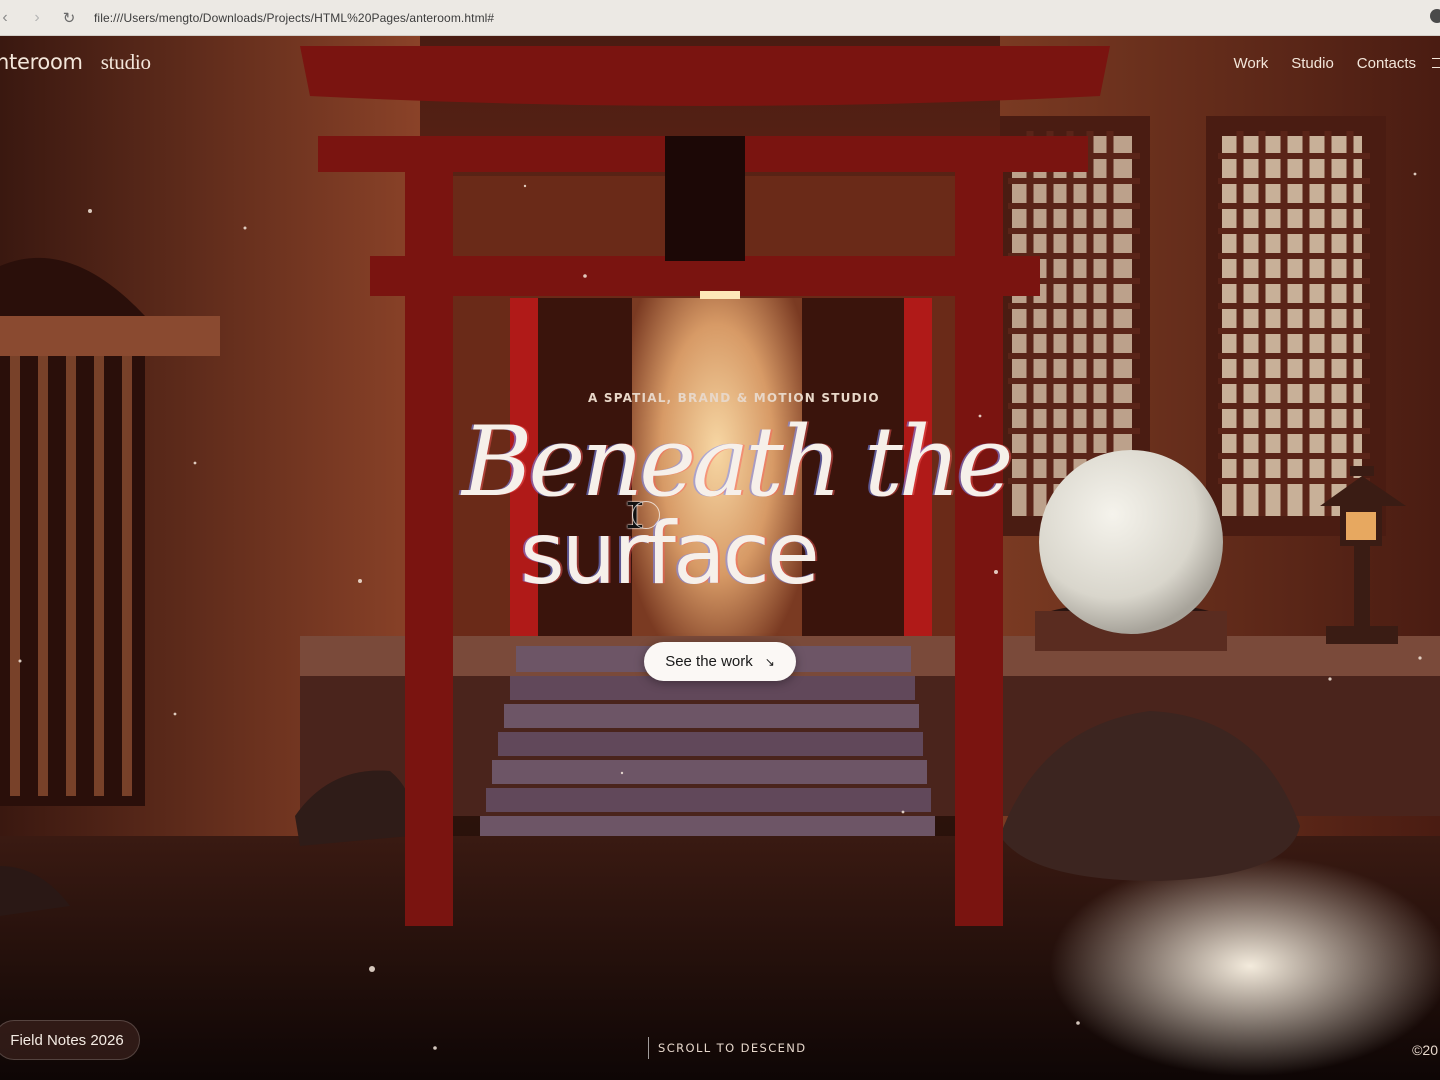 The width and height of the screenshot is (1440, 1080). Describe the element at coordinates (737, 462) in the screenshot. I see `hero-title-line1: Beneath the` at that location.